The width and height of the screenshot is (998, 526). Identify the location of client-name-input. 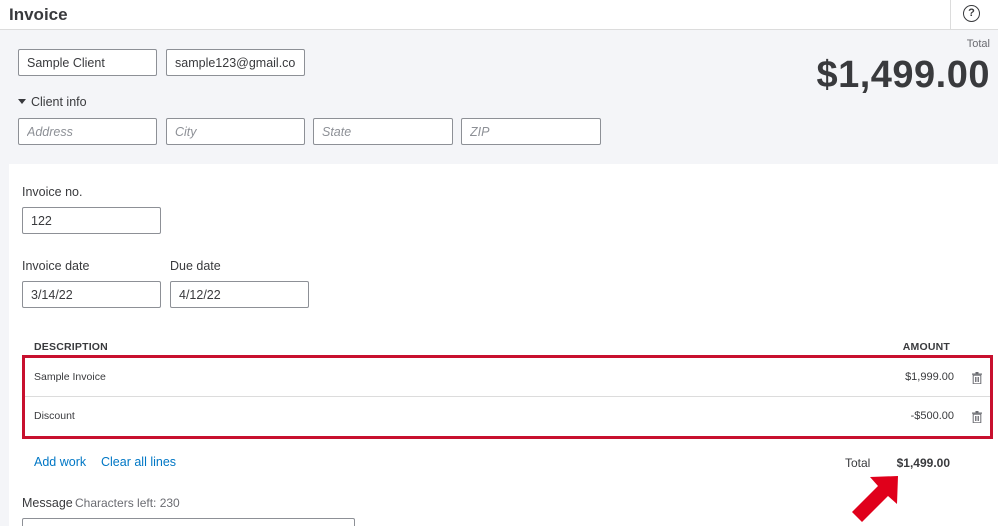
(87, 62).